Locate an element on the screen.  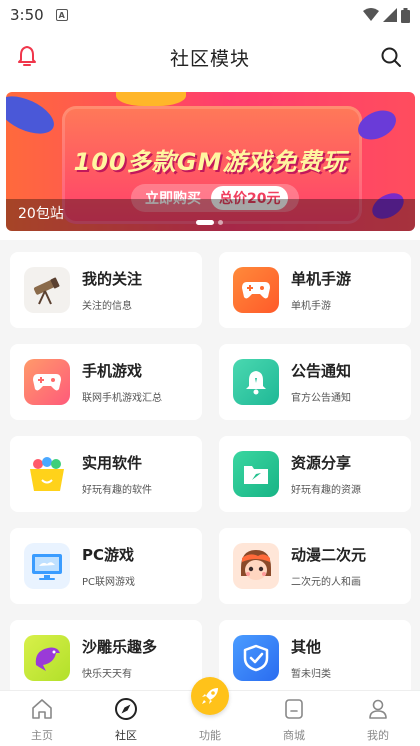
tile-desc: 联网手机游戏汇总 is located at coordinates (122, 398).